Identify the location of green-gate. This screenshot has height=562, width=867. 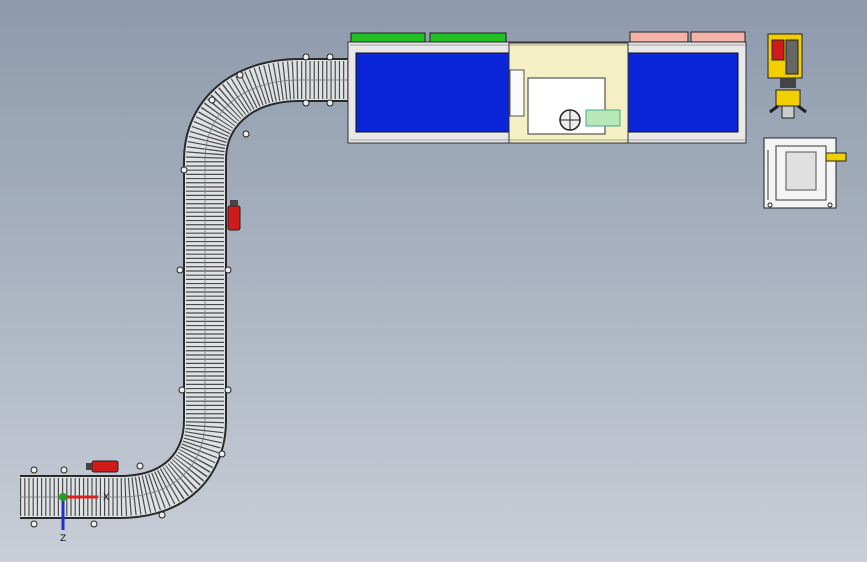
(603, 118).